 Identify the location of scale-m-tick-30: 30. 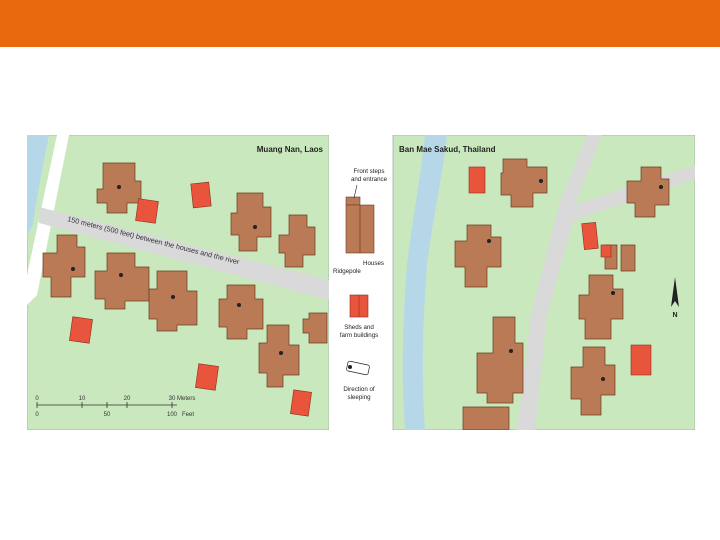
(172, 399).